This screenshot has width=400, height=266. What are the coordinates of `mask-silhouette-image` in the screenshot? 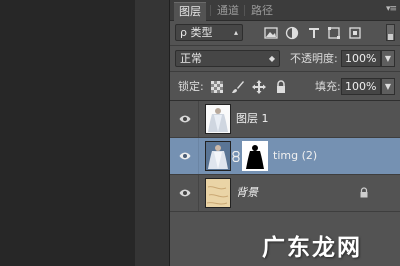 It's located at (255, 156).